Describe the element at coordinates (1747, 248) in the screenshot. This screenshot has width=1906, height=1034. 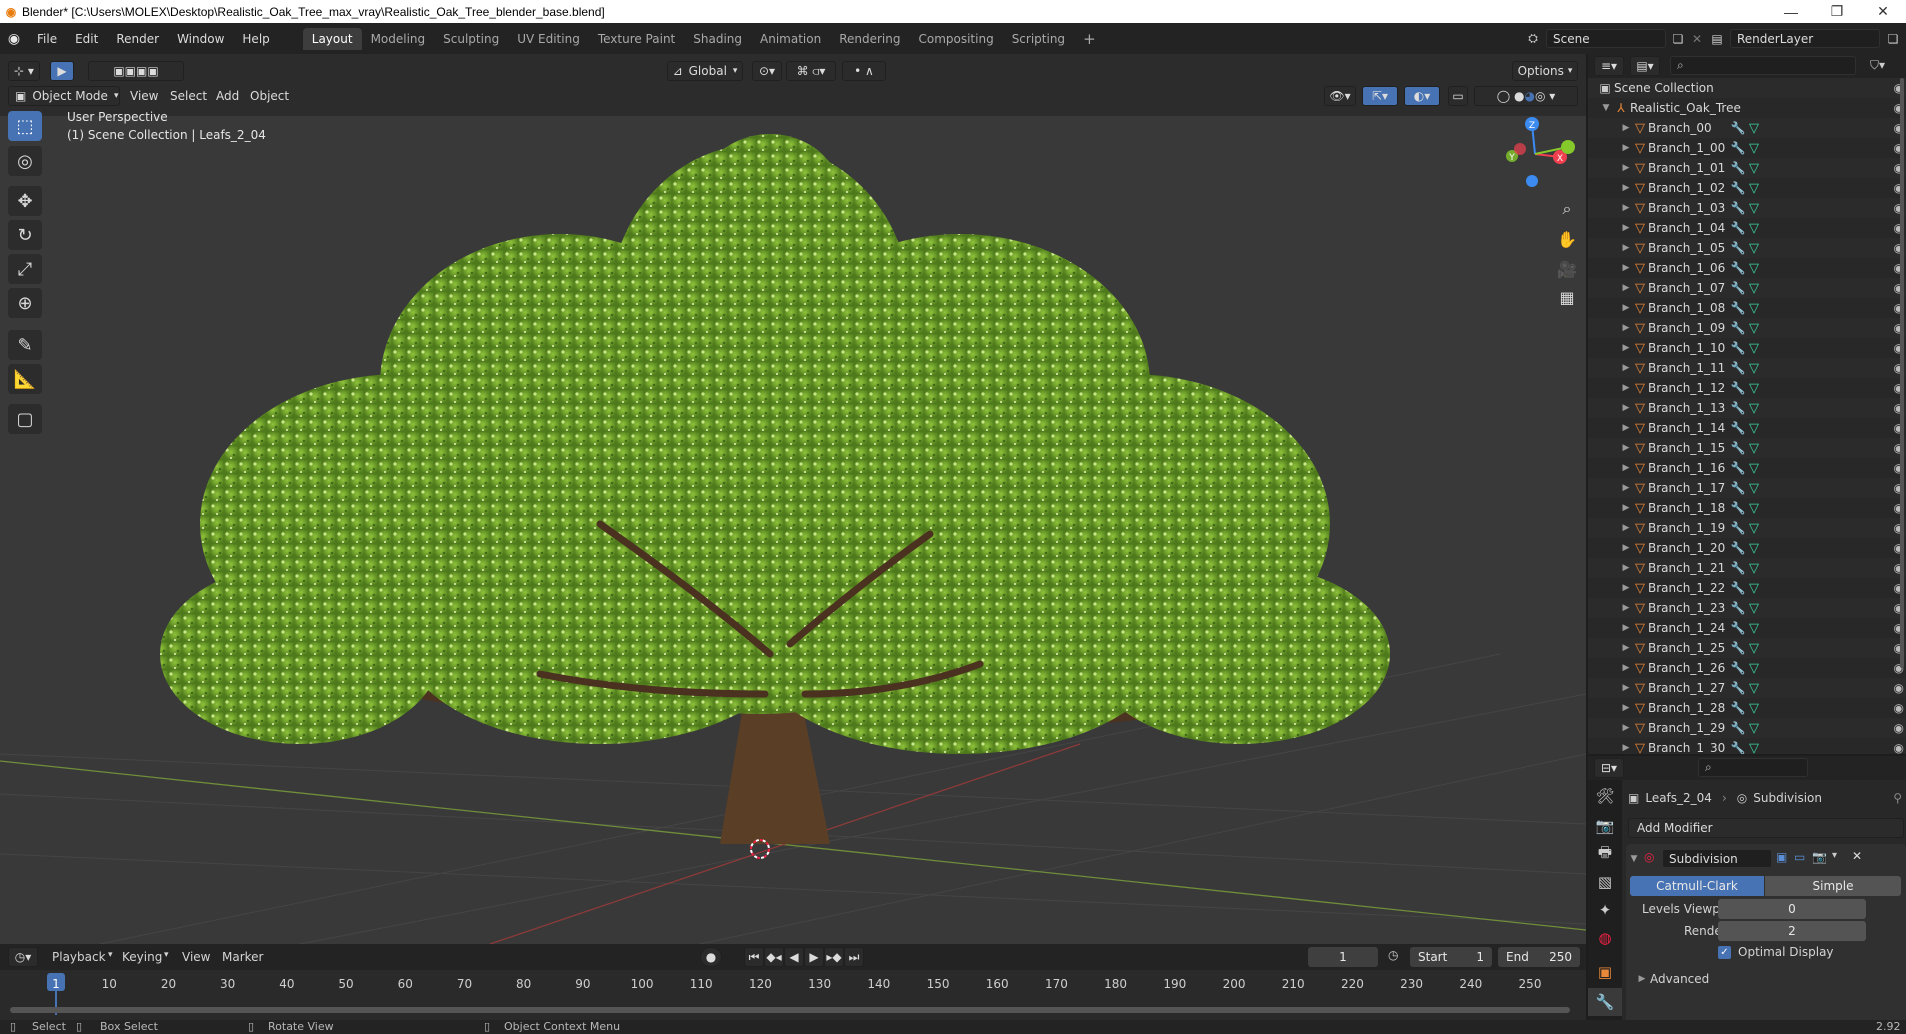
I see `outliner-item: ▶ ▽ Branch_1_05 🔧 ▽ ◉` at that location.